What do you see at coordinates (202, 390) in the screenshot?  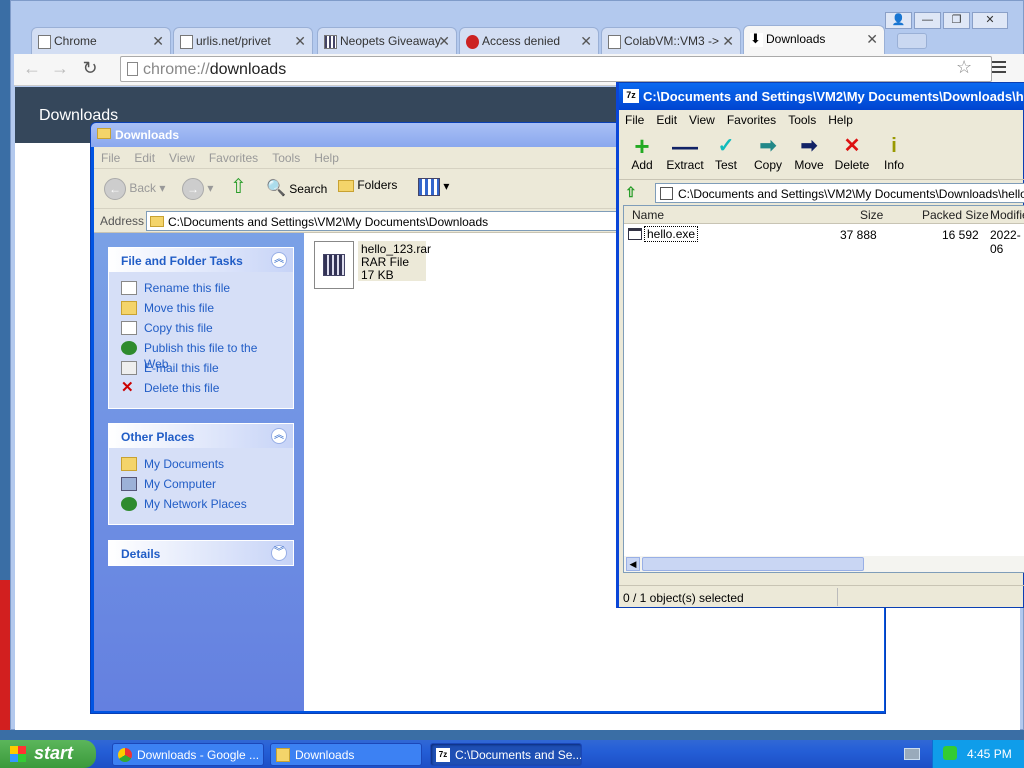 I see `task-delete: ✕ Delete this file` at bounding box center [202, 390].